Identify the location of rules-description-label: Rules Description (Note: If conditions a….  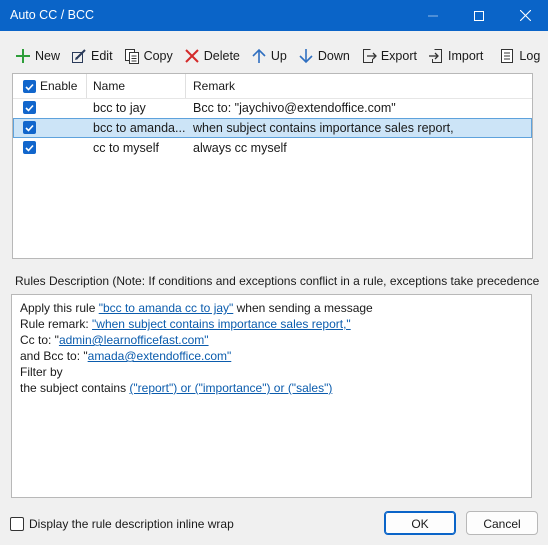
(277, 281).